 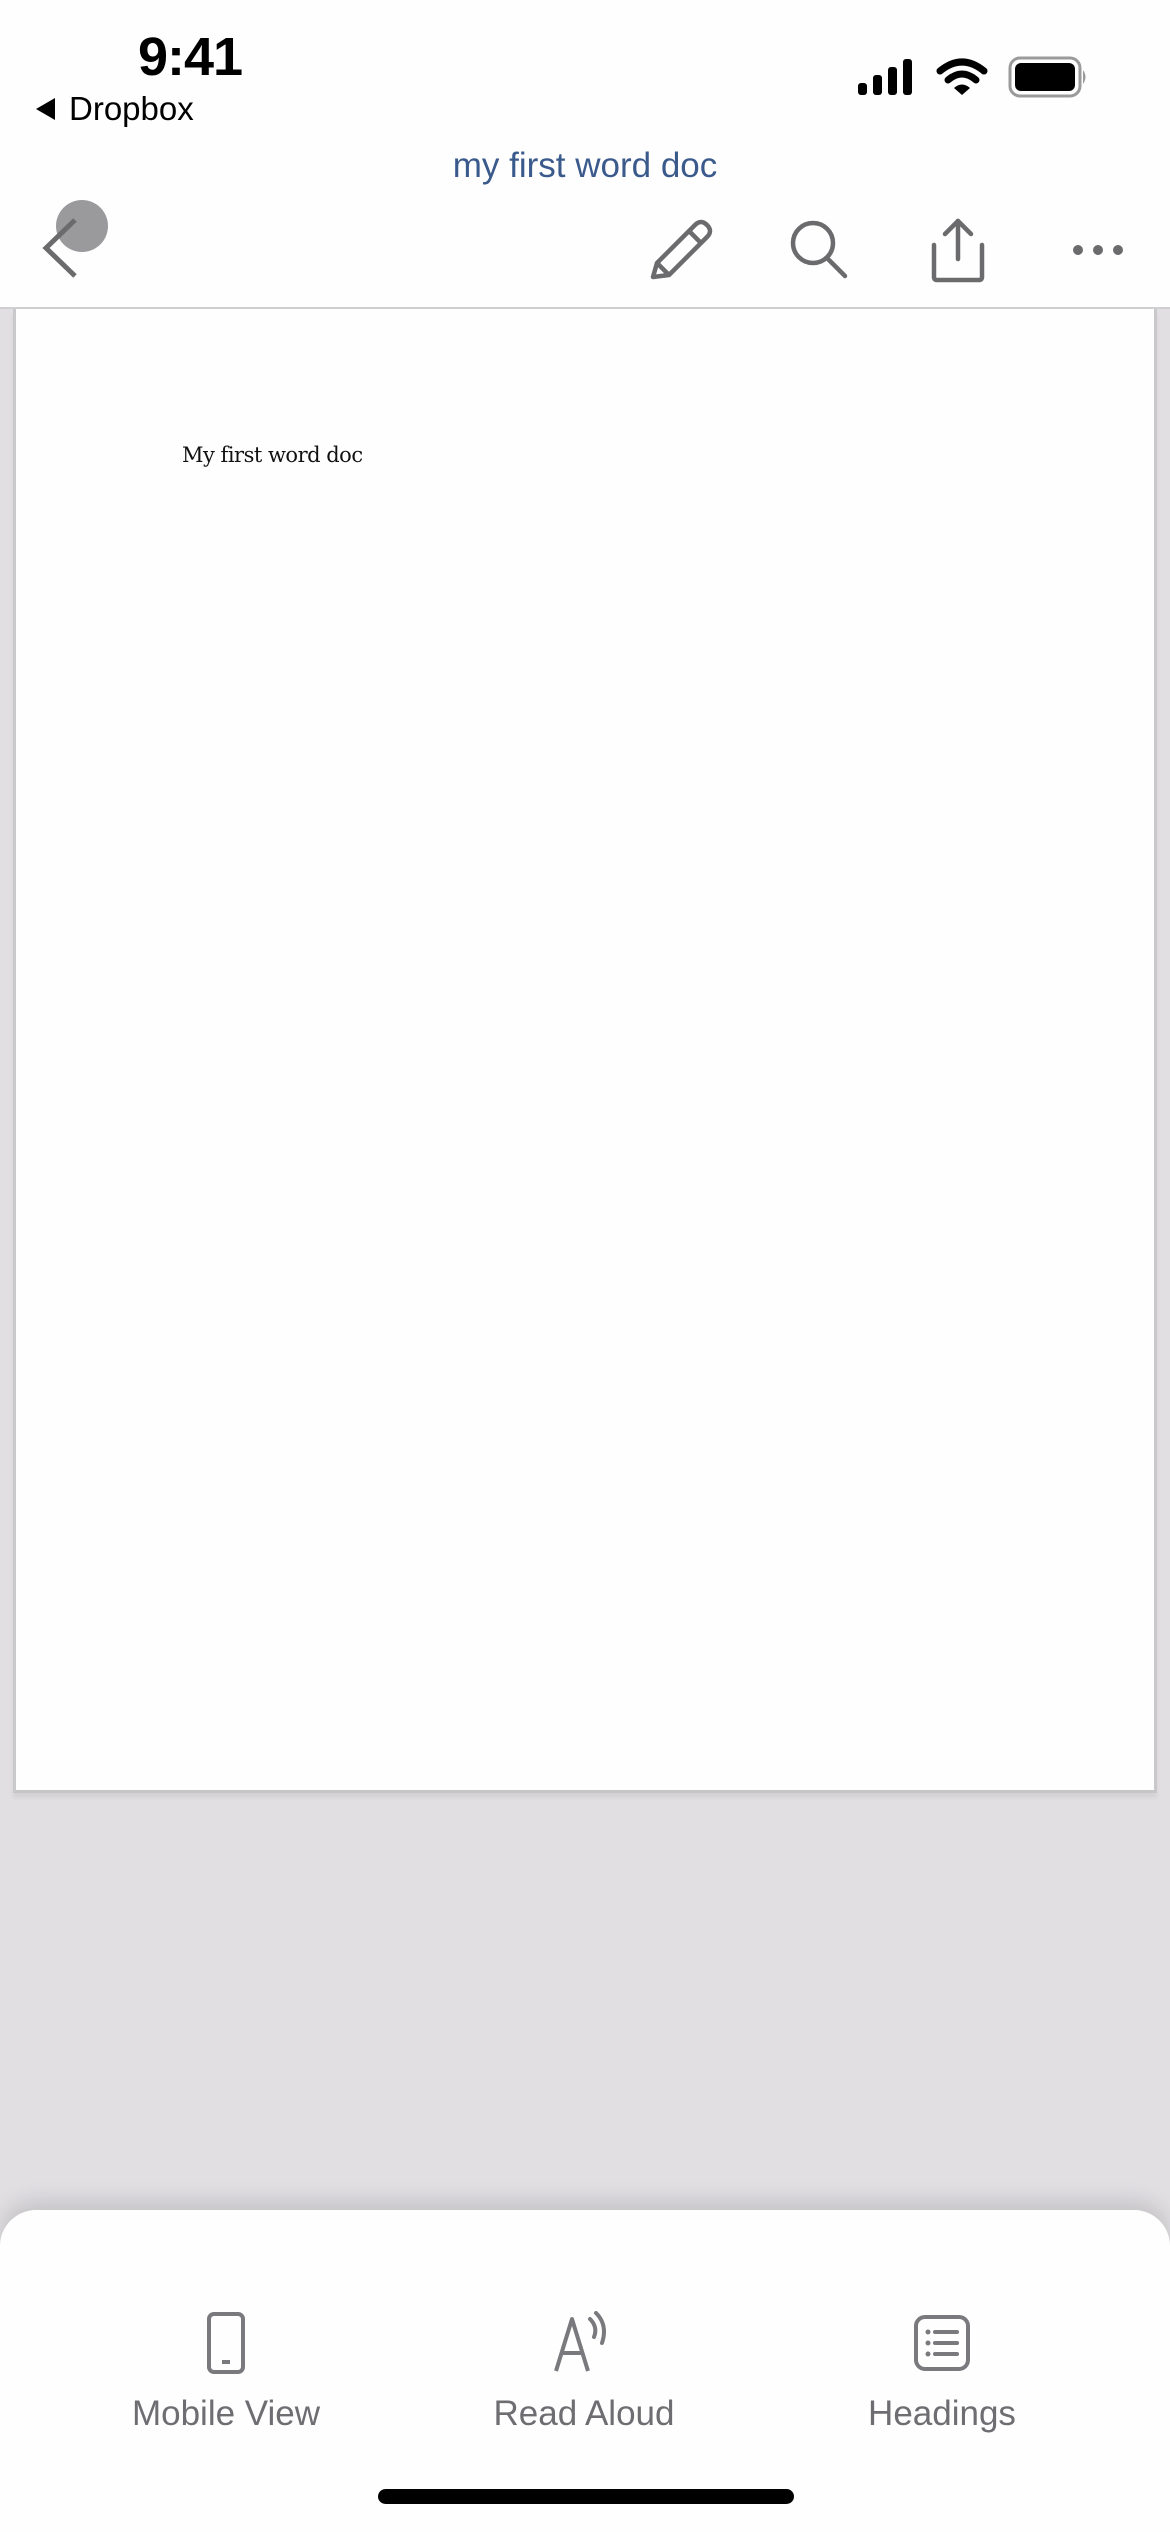 I want to click on share-icon, so click(x=958, y=250).